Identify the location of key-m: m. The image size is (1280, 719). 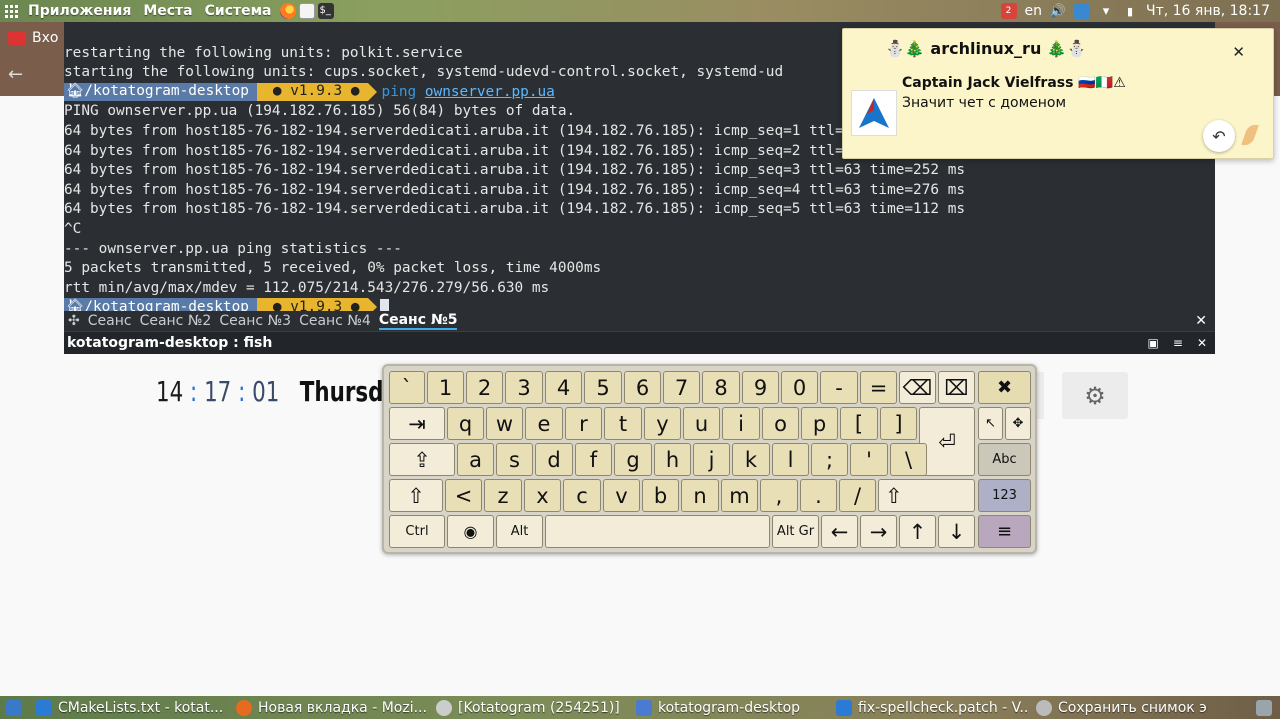
(739, 495).